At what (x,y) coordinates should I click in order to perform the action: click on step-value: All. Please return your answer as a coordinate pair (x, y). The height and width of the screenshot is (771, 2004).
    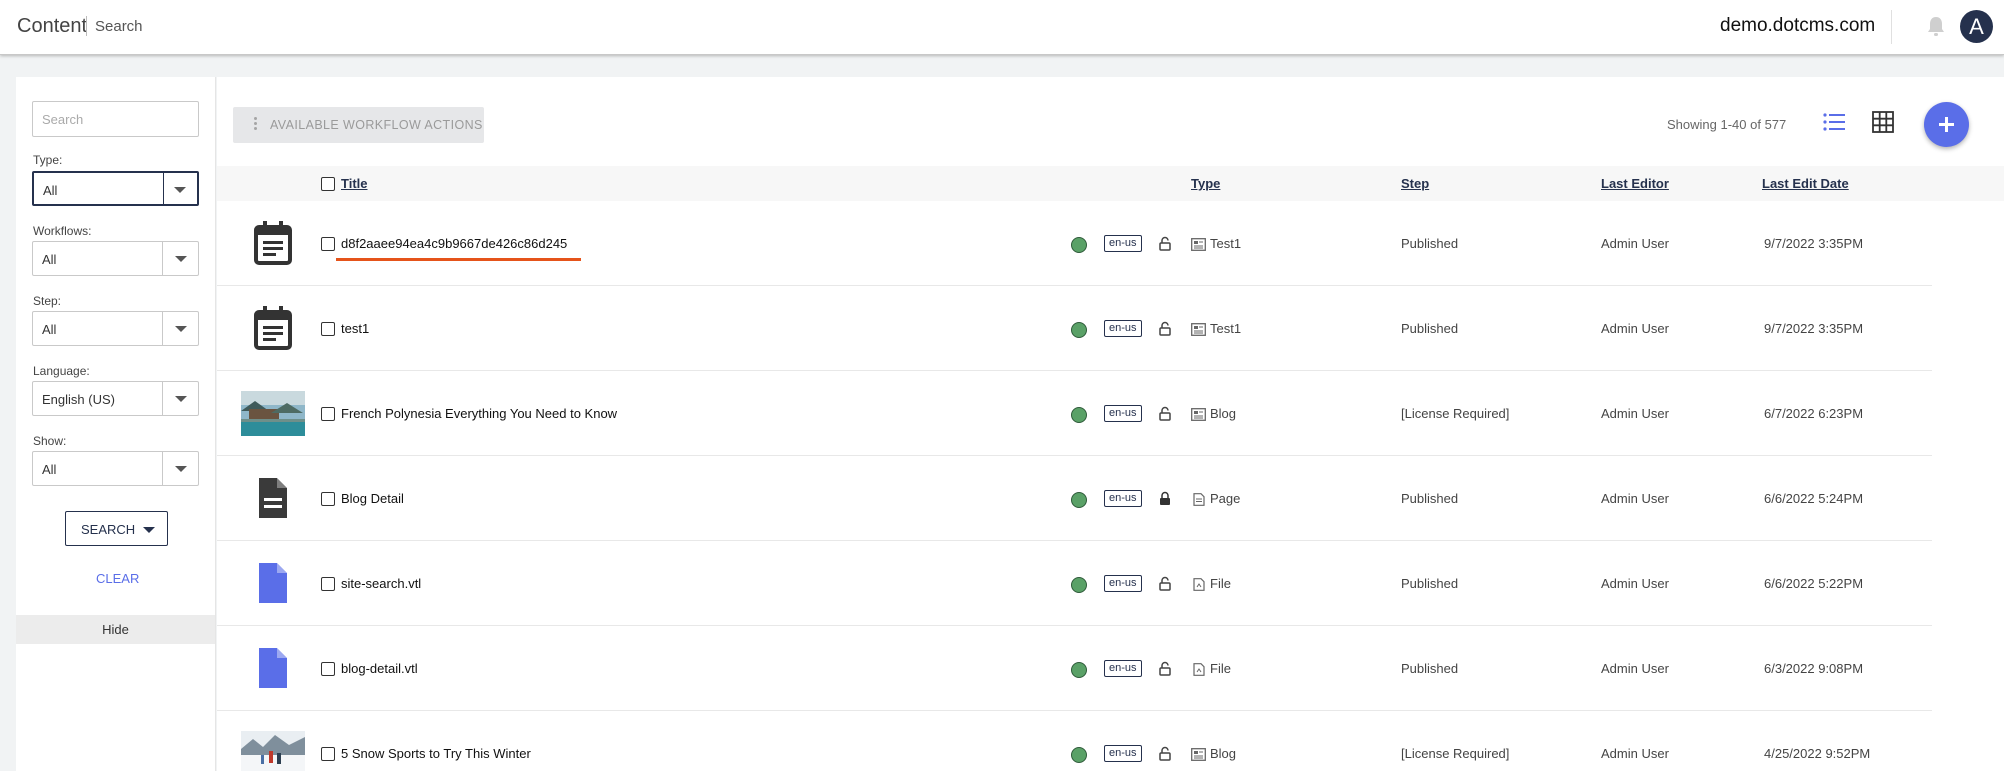
    Looking at the image, I should click on (49, 329).